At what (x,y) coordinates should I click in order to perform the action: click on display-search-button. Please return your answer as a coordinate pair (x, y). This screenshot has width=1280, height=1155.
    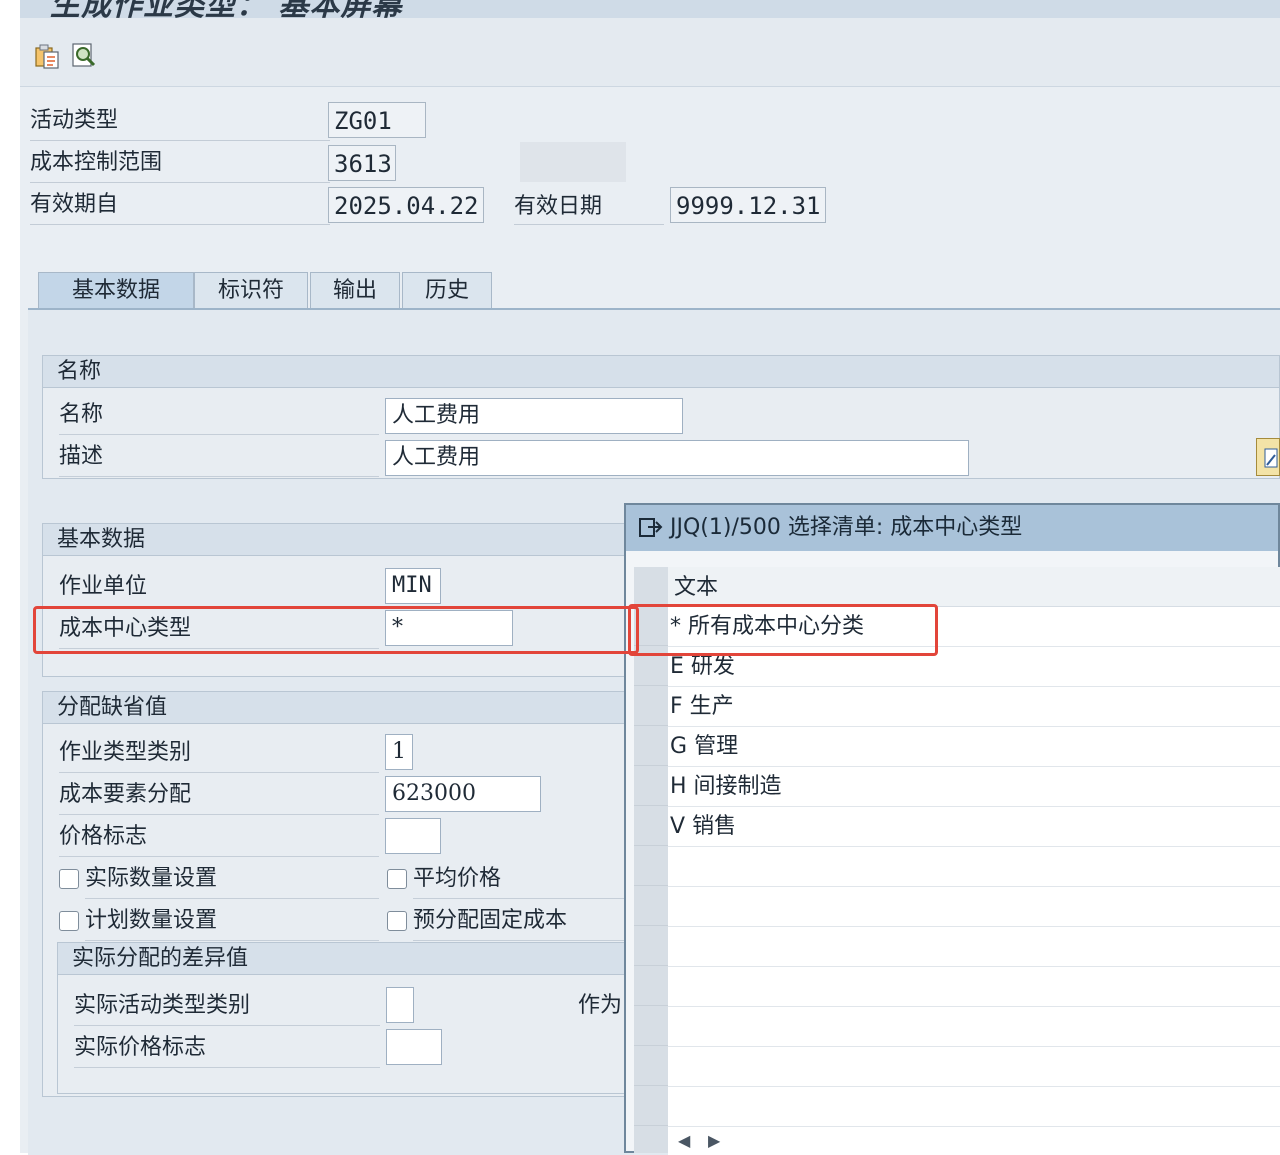
    Looking at the image, I should click on (83, 55).